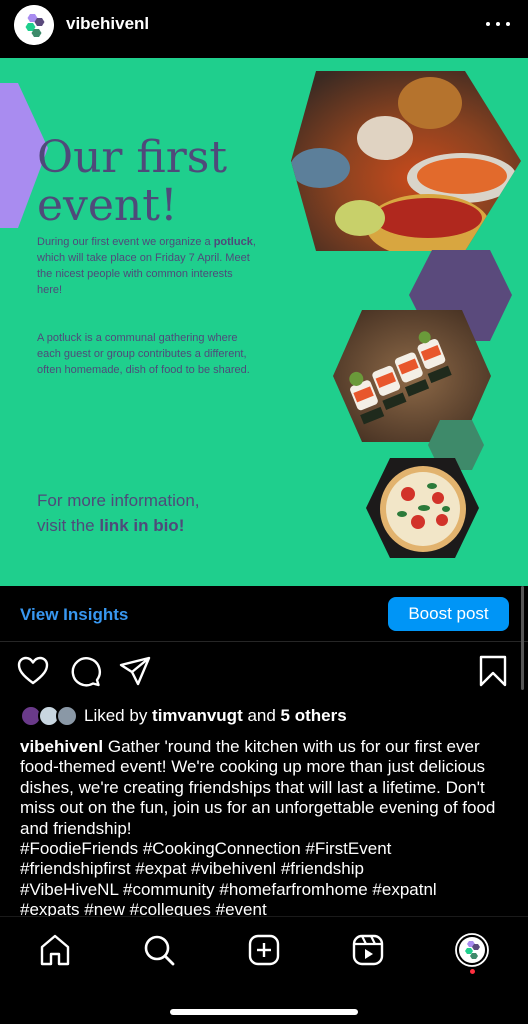  What do you see at coordinates (264, 614) in the screenshot?
I see `insights-row: View Insights Boost post` at bounding box center [264, 614].